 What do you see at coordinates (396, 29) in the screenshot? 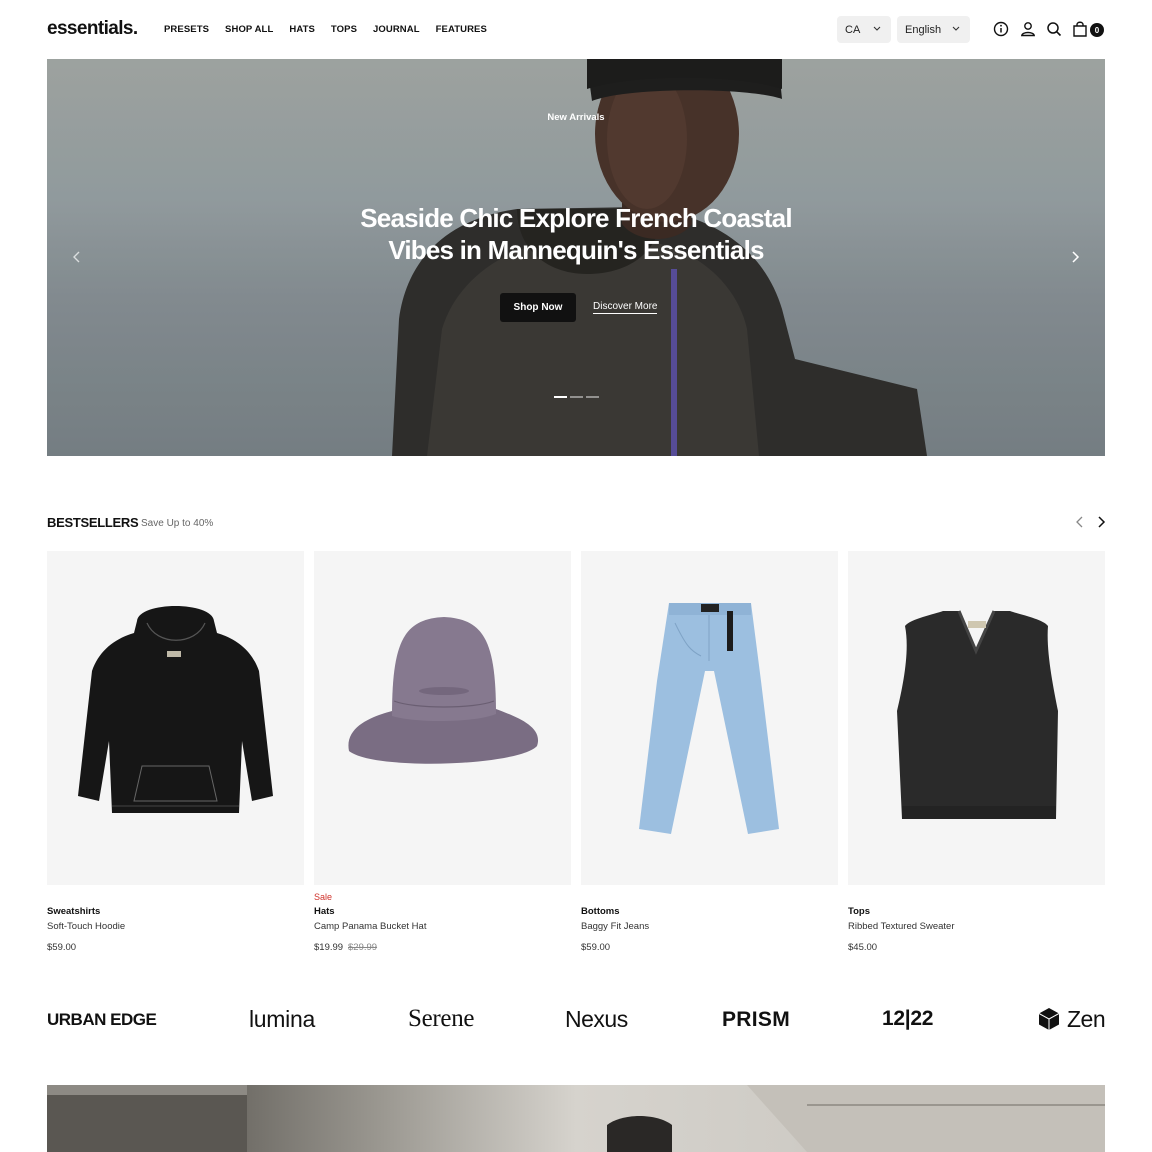
I see `nav-journal: JOURNAL` at bounding box center [396, 29].